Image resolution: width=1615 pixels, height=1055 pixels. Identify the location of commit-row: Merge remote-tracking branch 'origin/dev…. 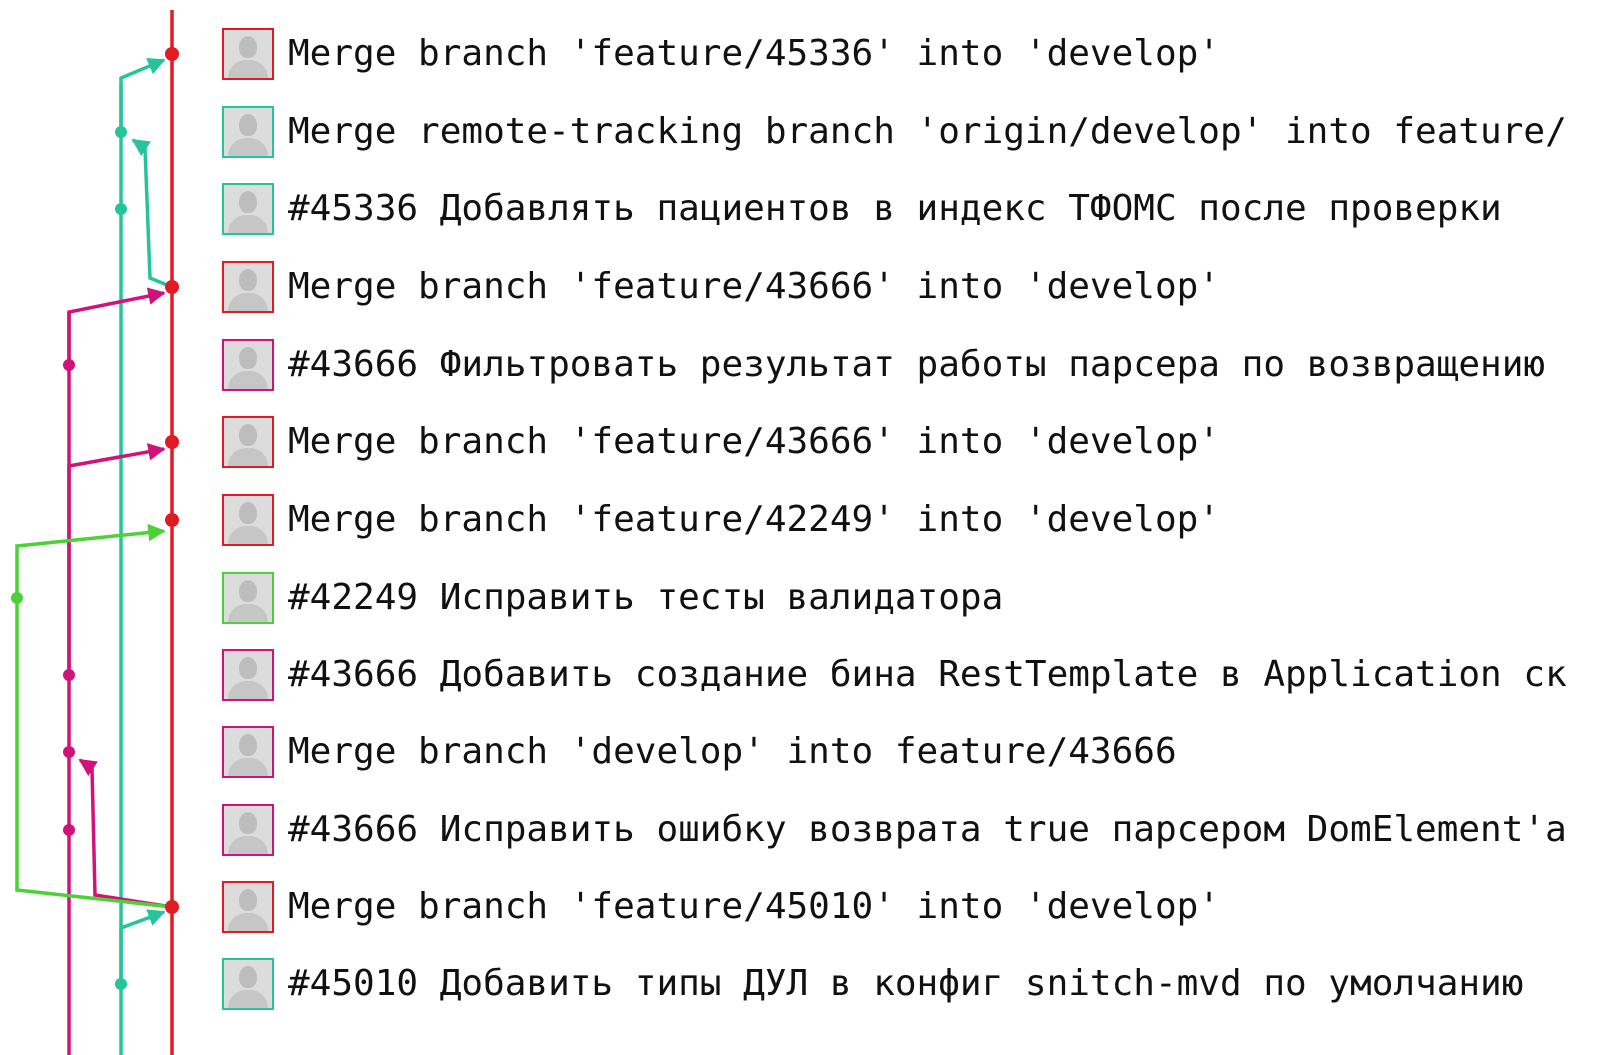
(918, 132).